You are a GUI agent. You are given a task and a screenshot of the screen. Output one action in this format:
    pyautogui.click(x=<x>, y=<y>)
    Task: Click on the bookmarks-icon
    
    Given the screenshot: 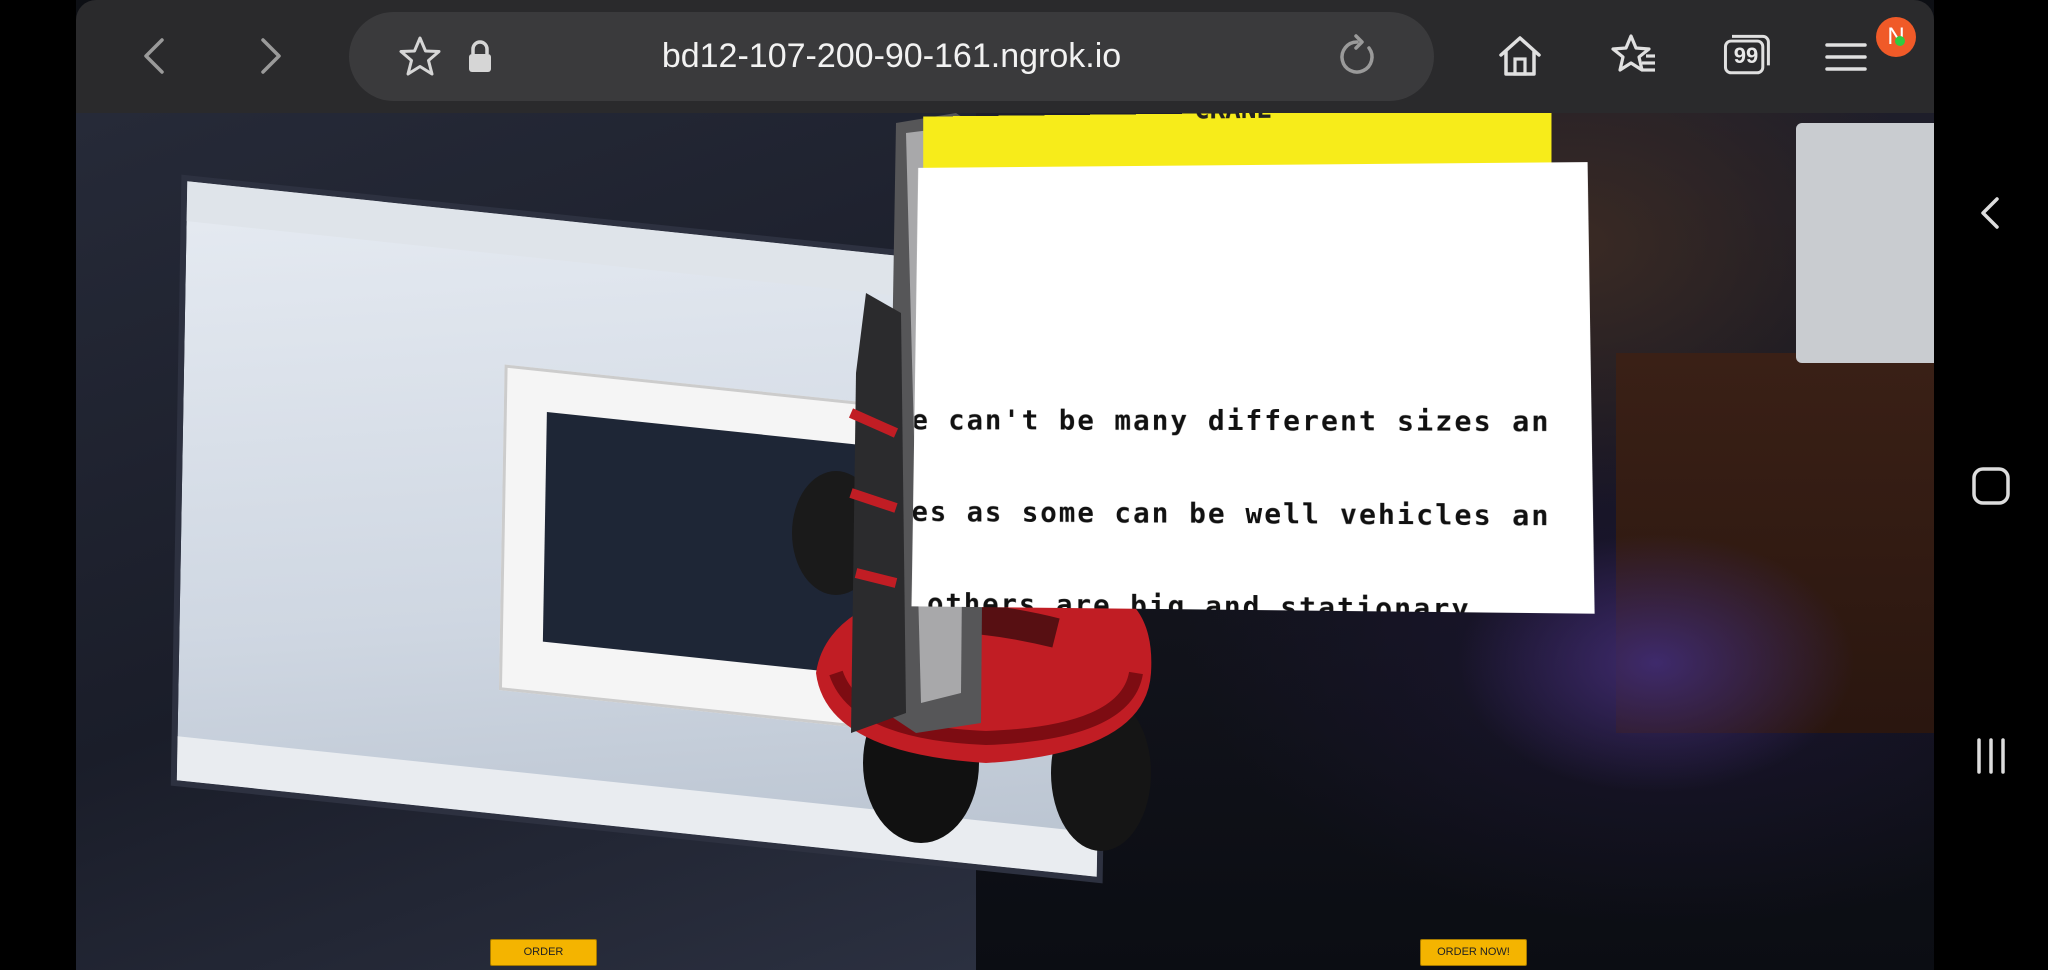 What is the action you would take?
    pyautogui.click(x=1633, y=53)
    